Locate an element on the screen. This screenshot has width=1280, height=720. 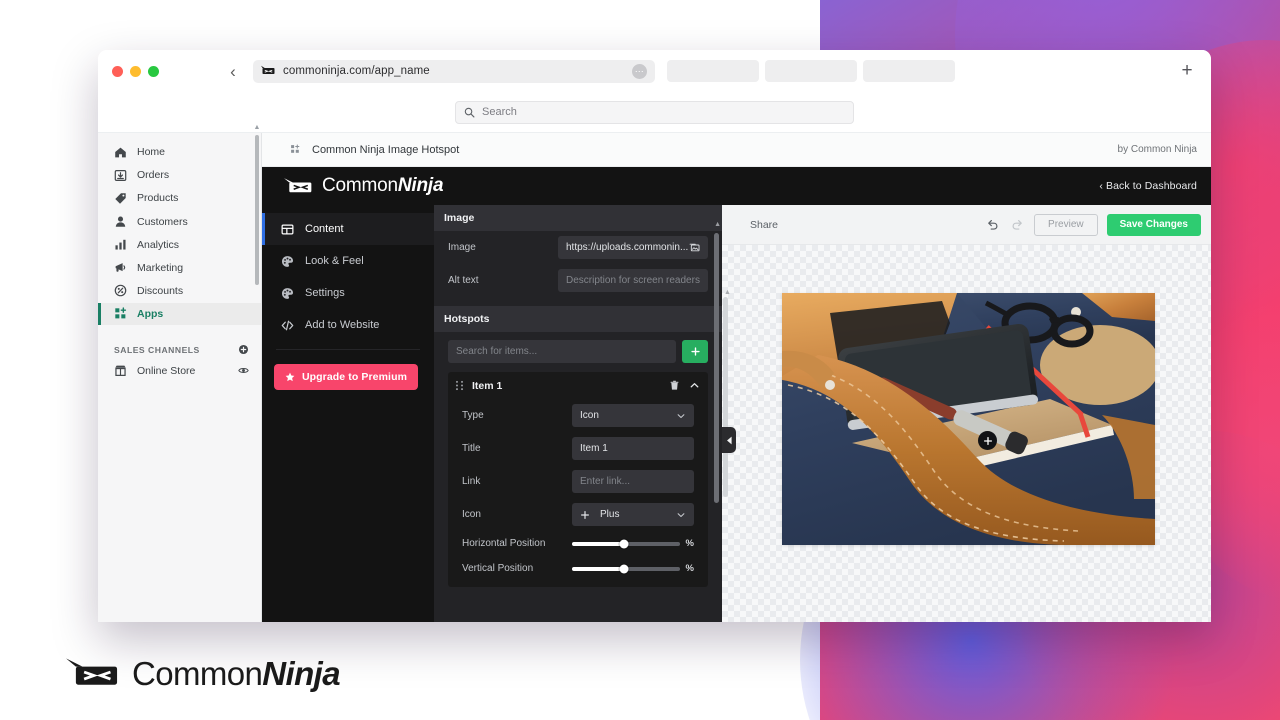
hotspot-image is located at coordinates (968, 419).